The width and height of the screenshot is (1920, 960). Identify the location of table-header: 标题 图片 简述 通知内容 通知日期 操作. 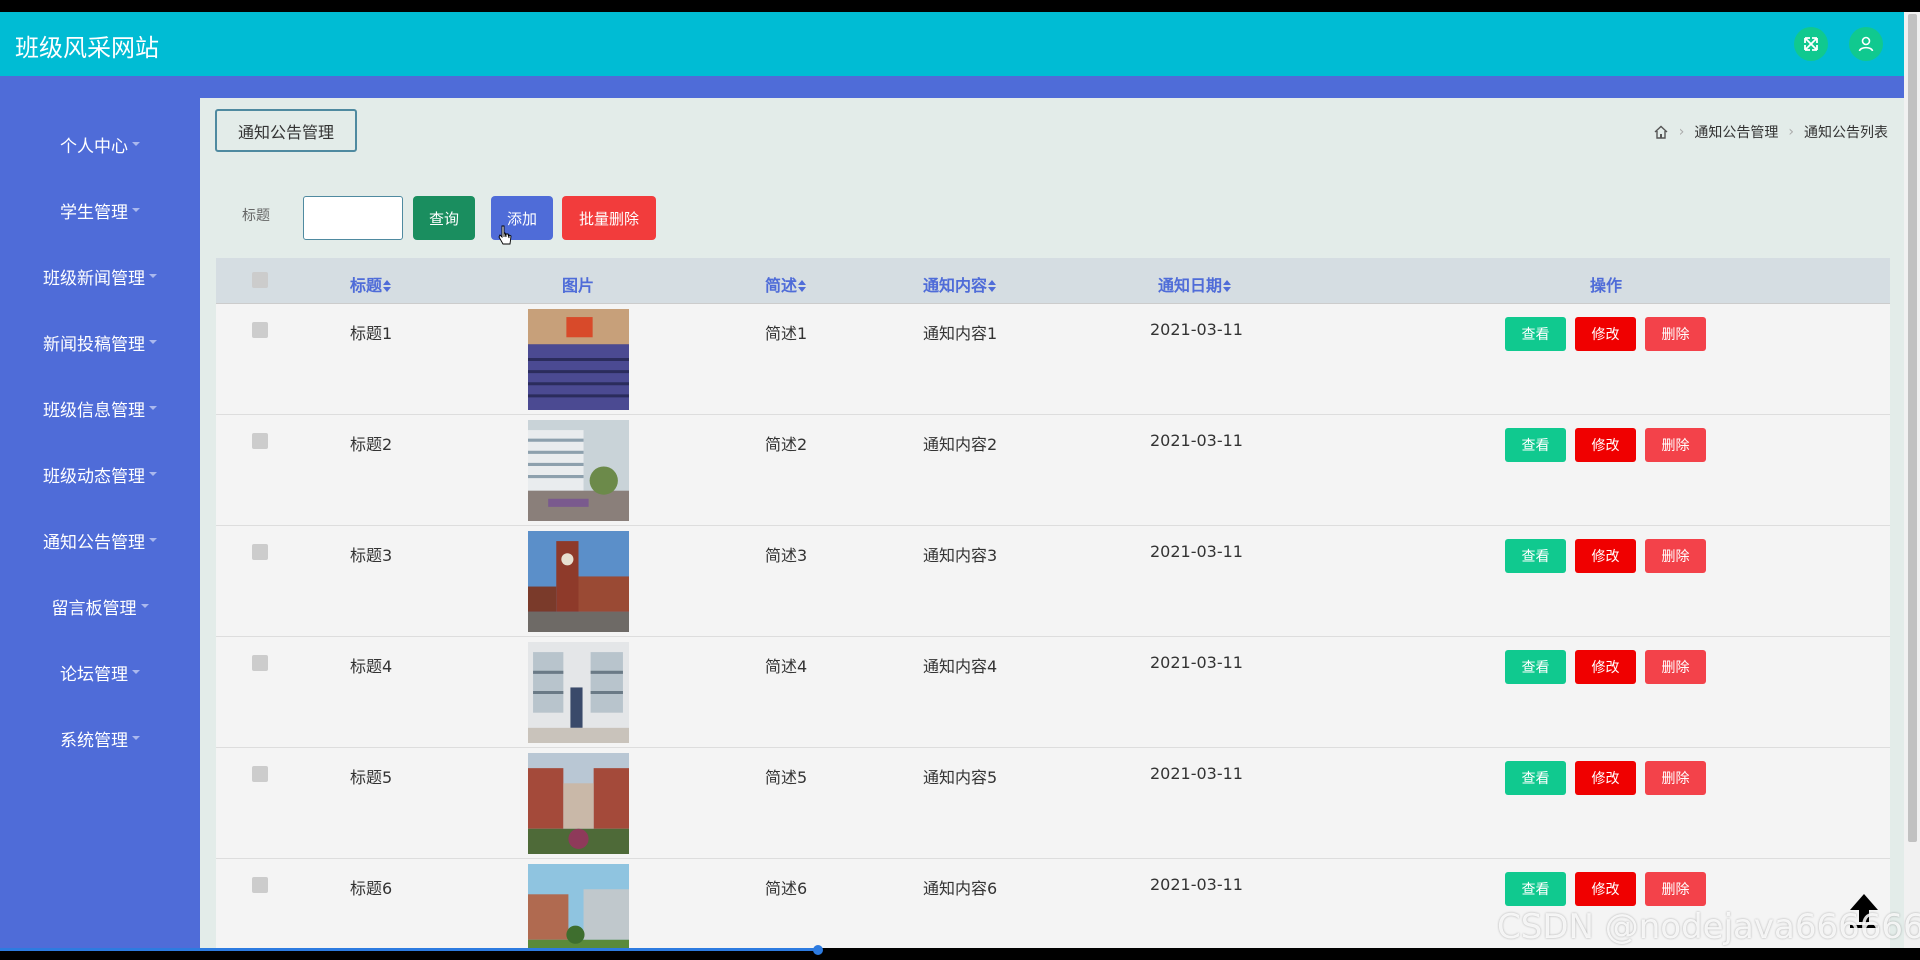
(1053, 281).